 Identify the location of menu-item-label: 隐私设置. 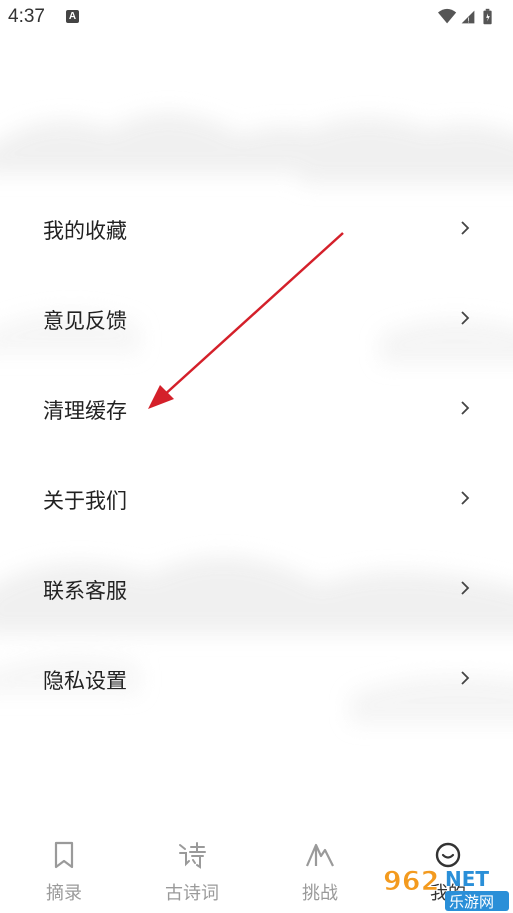
(85, 681).